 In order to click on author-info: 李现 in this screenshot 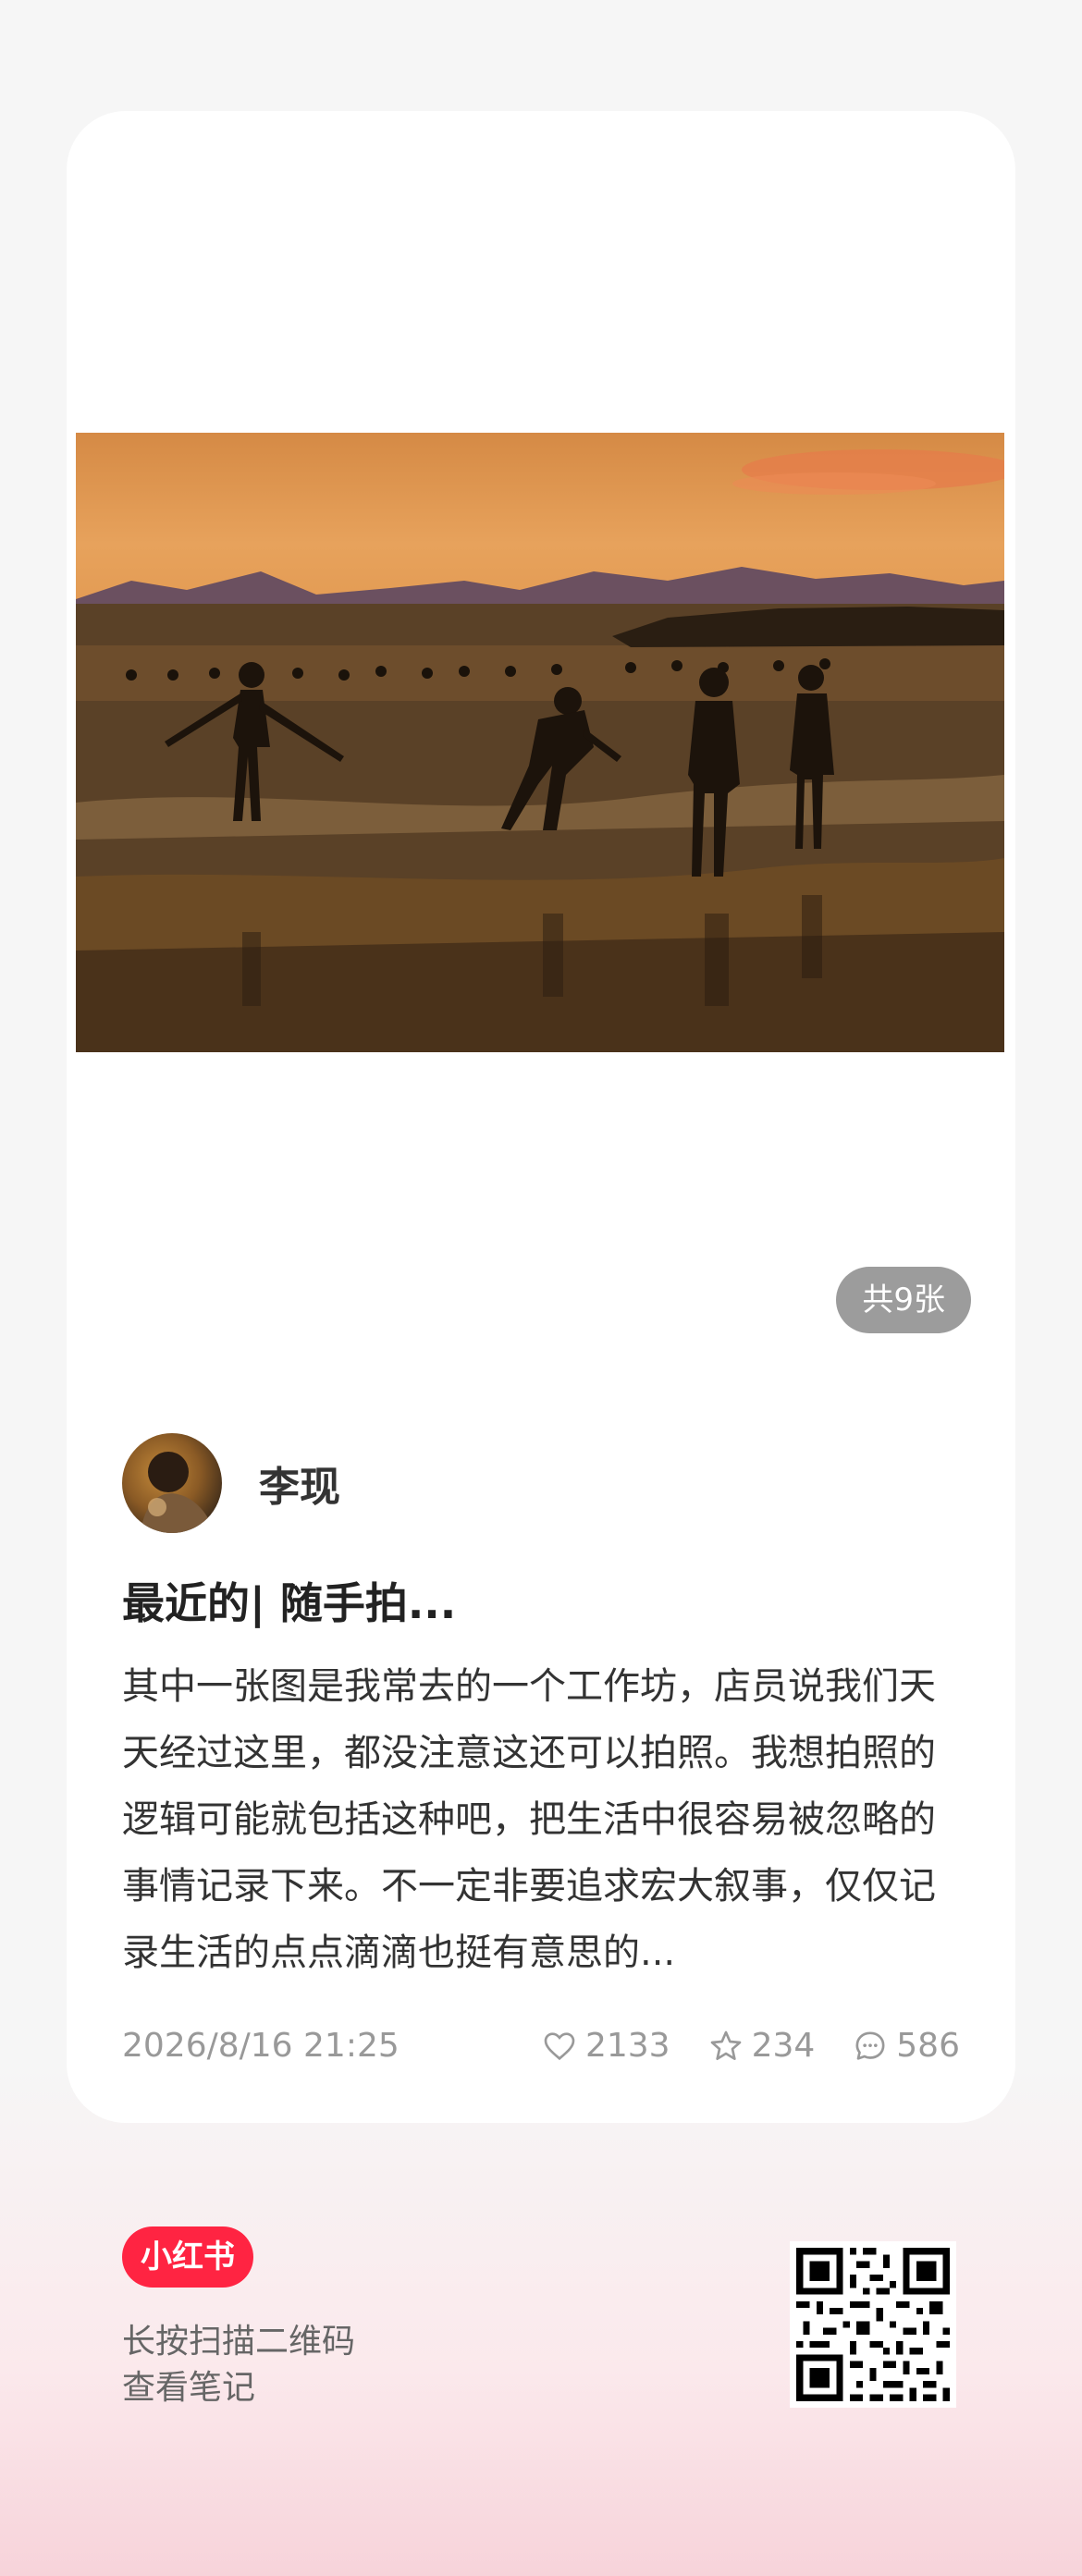, I will do `click(231, 1483)`.